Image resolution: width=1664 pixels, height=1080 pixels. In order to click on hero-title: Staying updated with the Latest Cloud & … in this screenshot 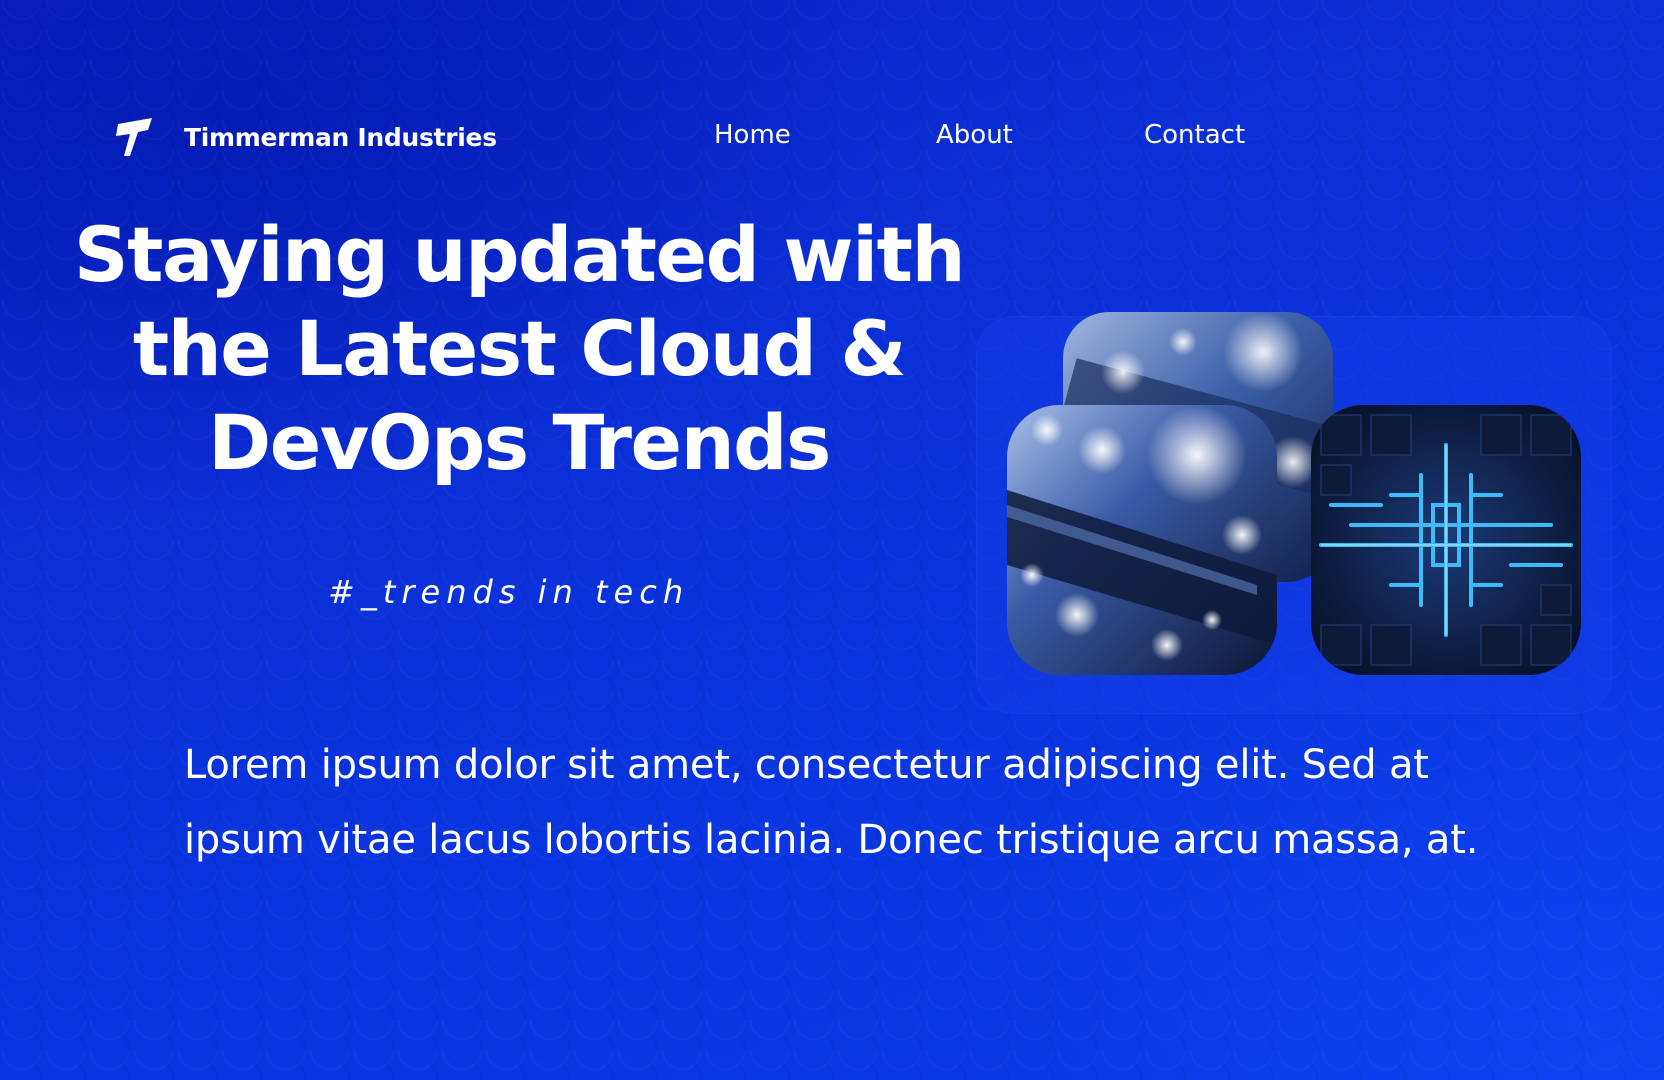, I will do `click(519, 348)`.